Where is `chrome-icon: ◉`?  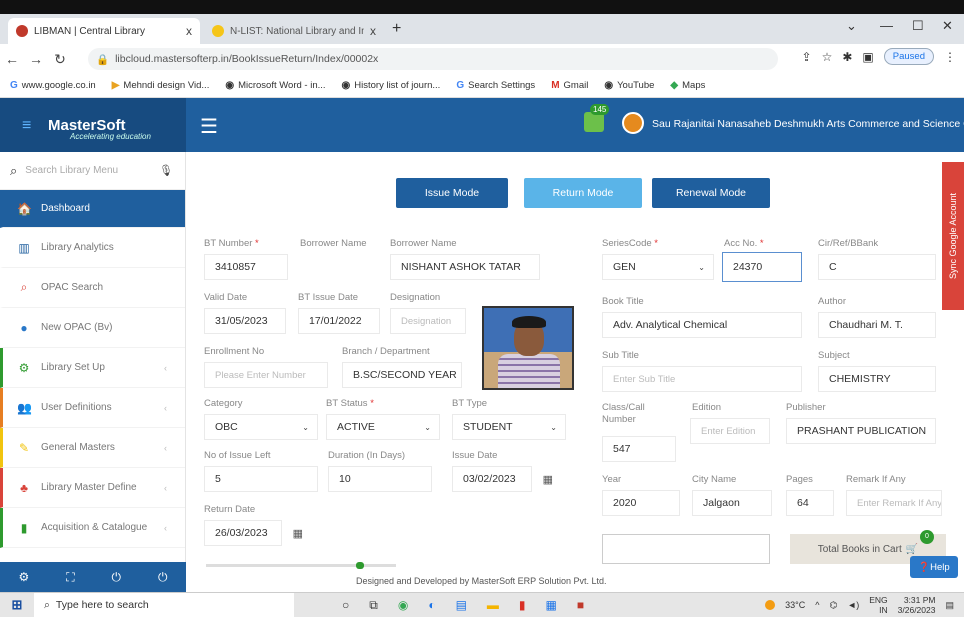
chrome-icon: ◉ is located at coordinates (403, 605).